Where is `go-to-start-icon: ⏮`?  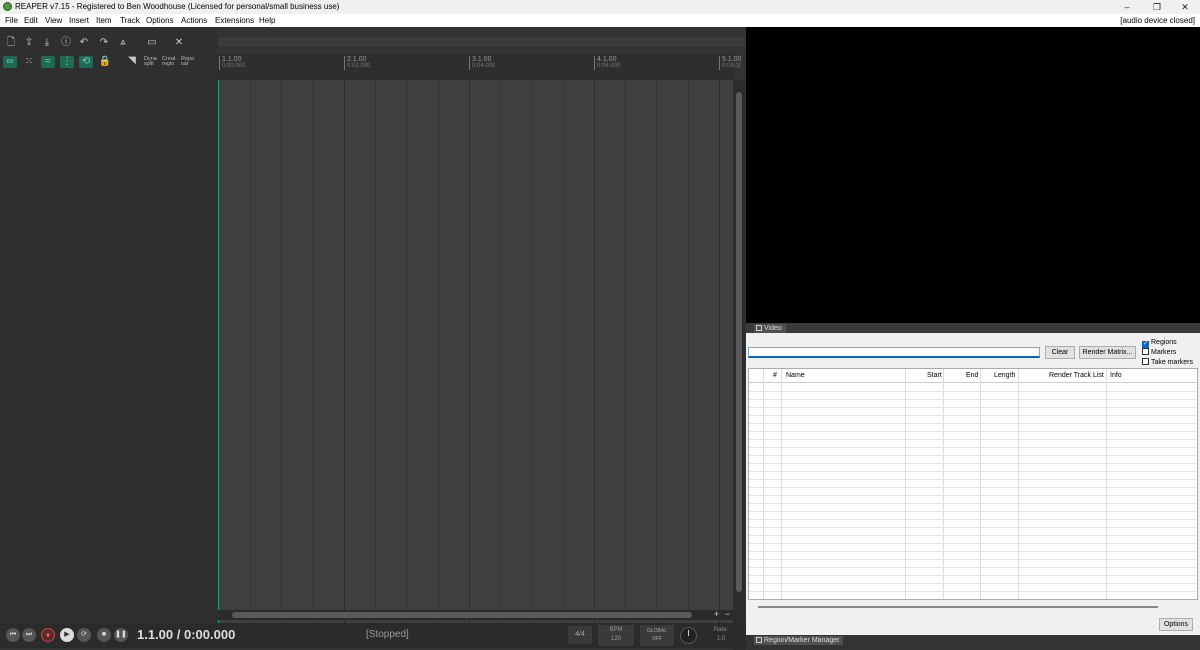
go-to-start-icon: ⏮ is located at coordinates (13, 635).